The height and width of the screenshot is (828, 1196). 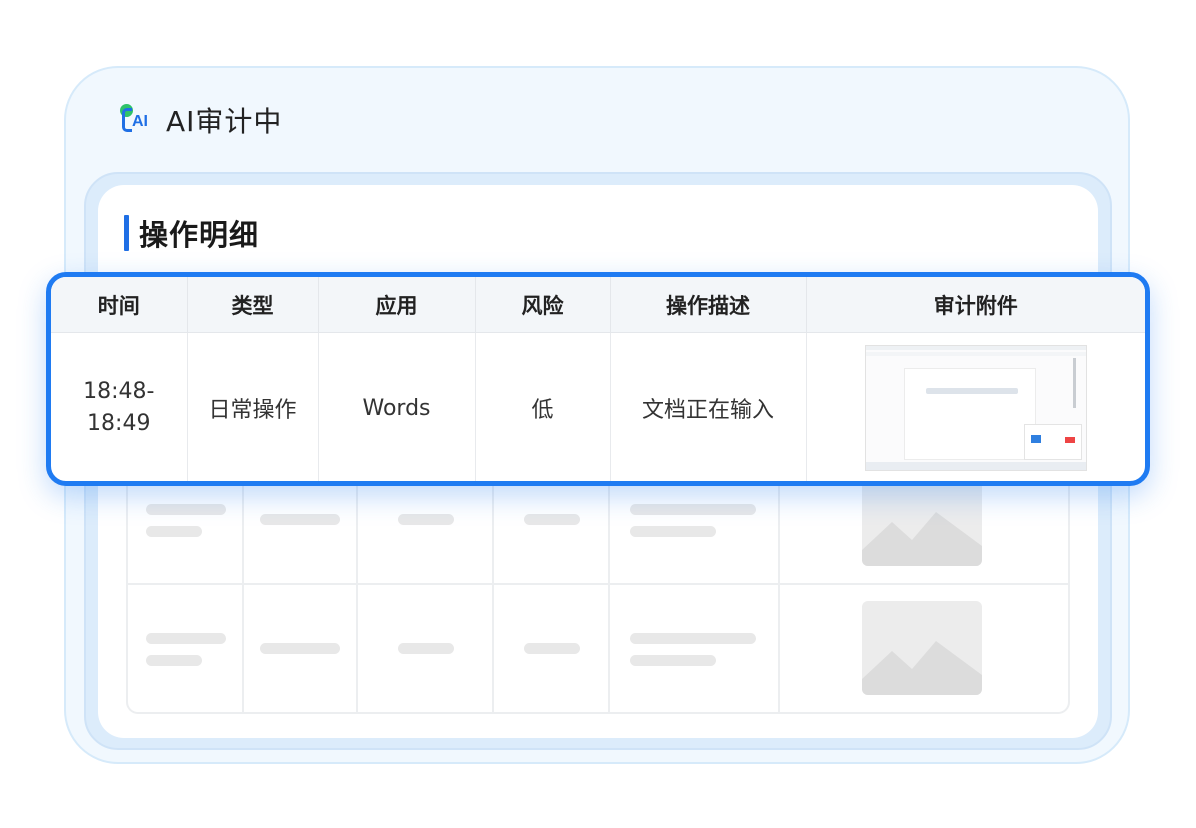 What do you see at coordinates (397, 305) in the screenshot?
I see `header-app: 应用` at bounding box center [397, 305].